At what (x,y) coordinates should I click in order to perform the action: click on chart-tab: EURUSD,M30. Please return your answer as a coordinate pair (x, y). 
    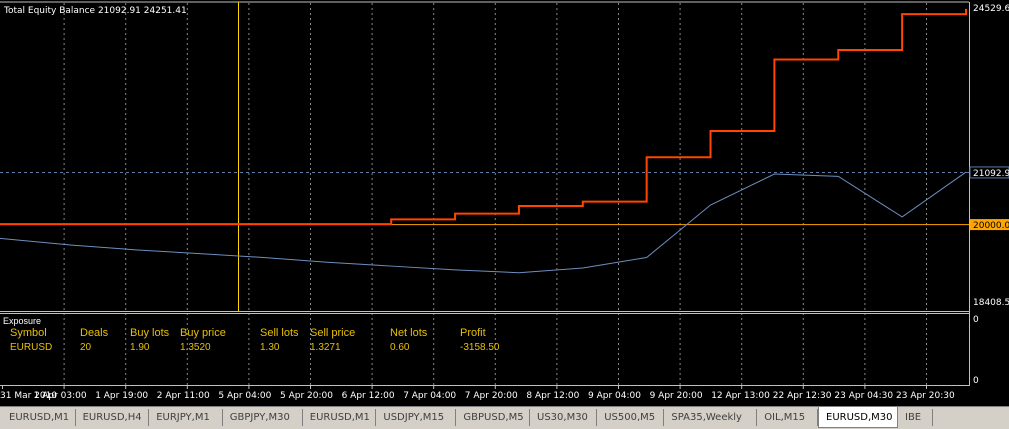
    Looking at the image, I should click on (858, 417).